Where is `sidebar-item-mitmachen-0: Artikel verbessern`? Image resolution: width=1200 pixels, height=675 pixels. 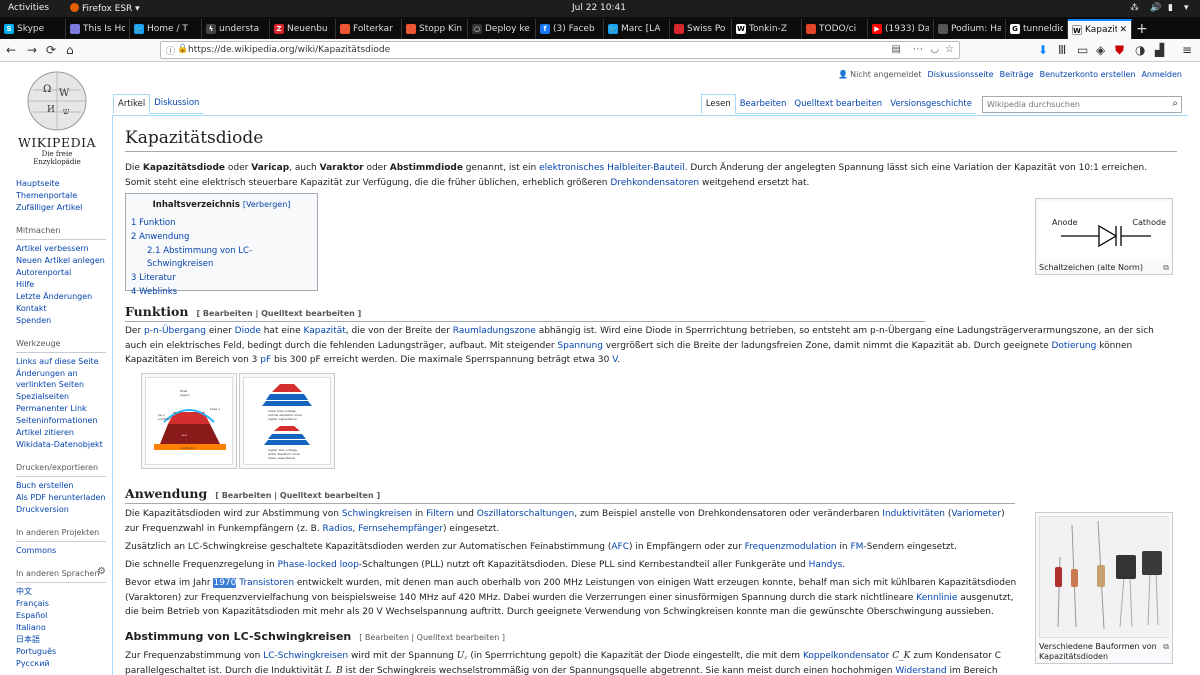 sidebar-item-mitmachen-0: Artikel verbessern is located at coordinates (61, 248).